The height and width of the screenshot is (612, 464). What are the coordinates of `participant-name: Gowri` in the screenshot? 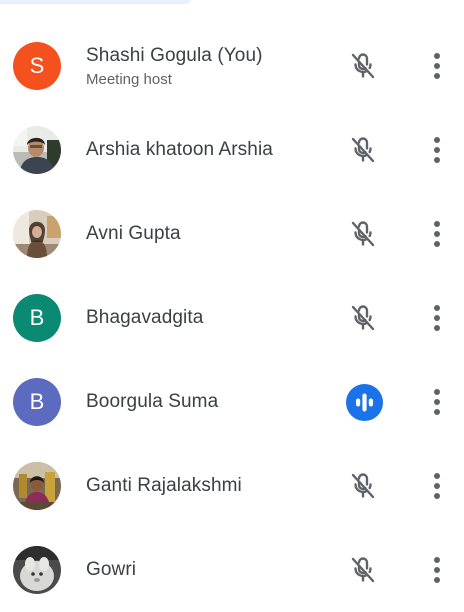 It's located at (111, 569).